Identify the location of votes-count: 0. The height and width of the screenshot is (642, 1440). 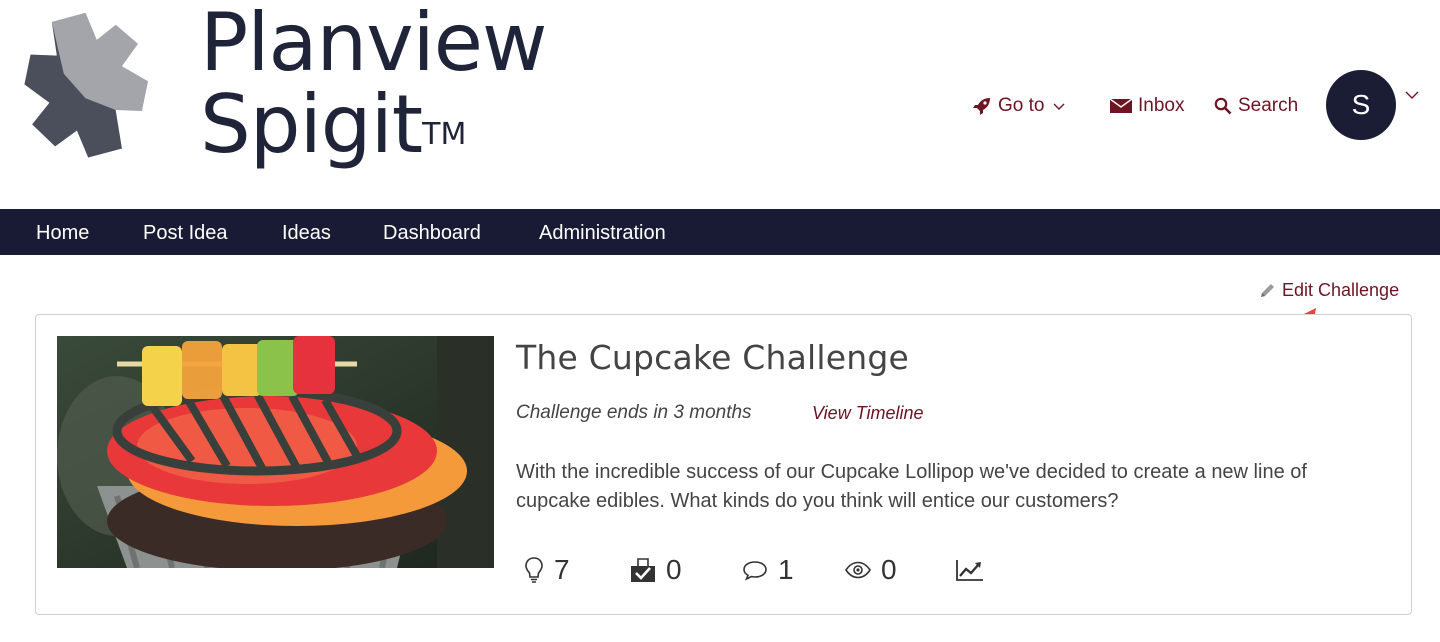
(656, 570).